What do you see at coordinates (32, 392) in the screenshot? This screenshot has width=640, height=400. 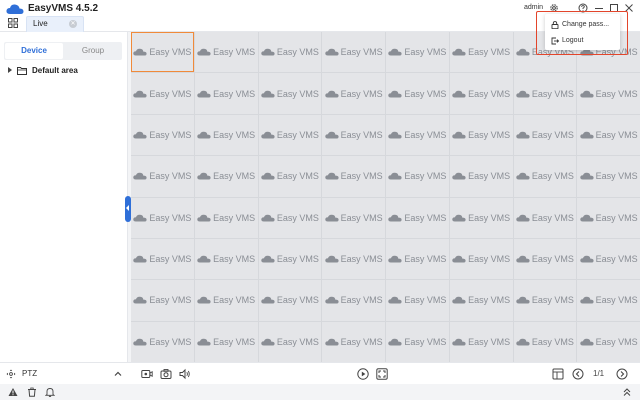 I see `trash-icon` at bounding box center [32, 392].